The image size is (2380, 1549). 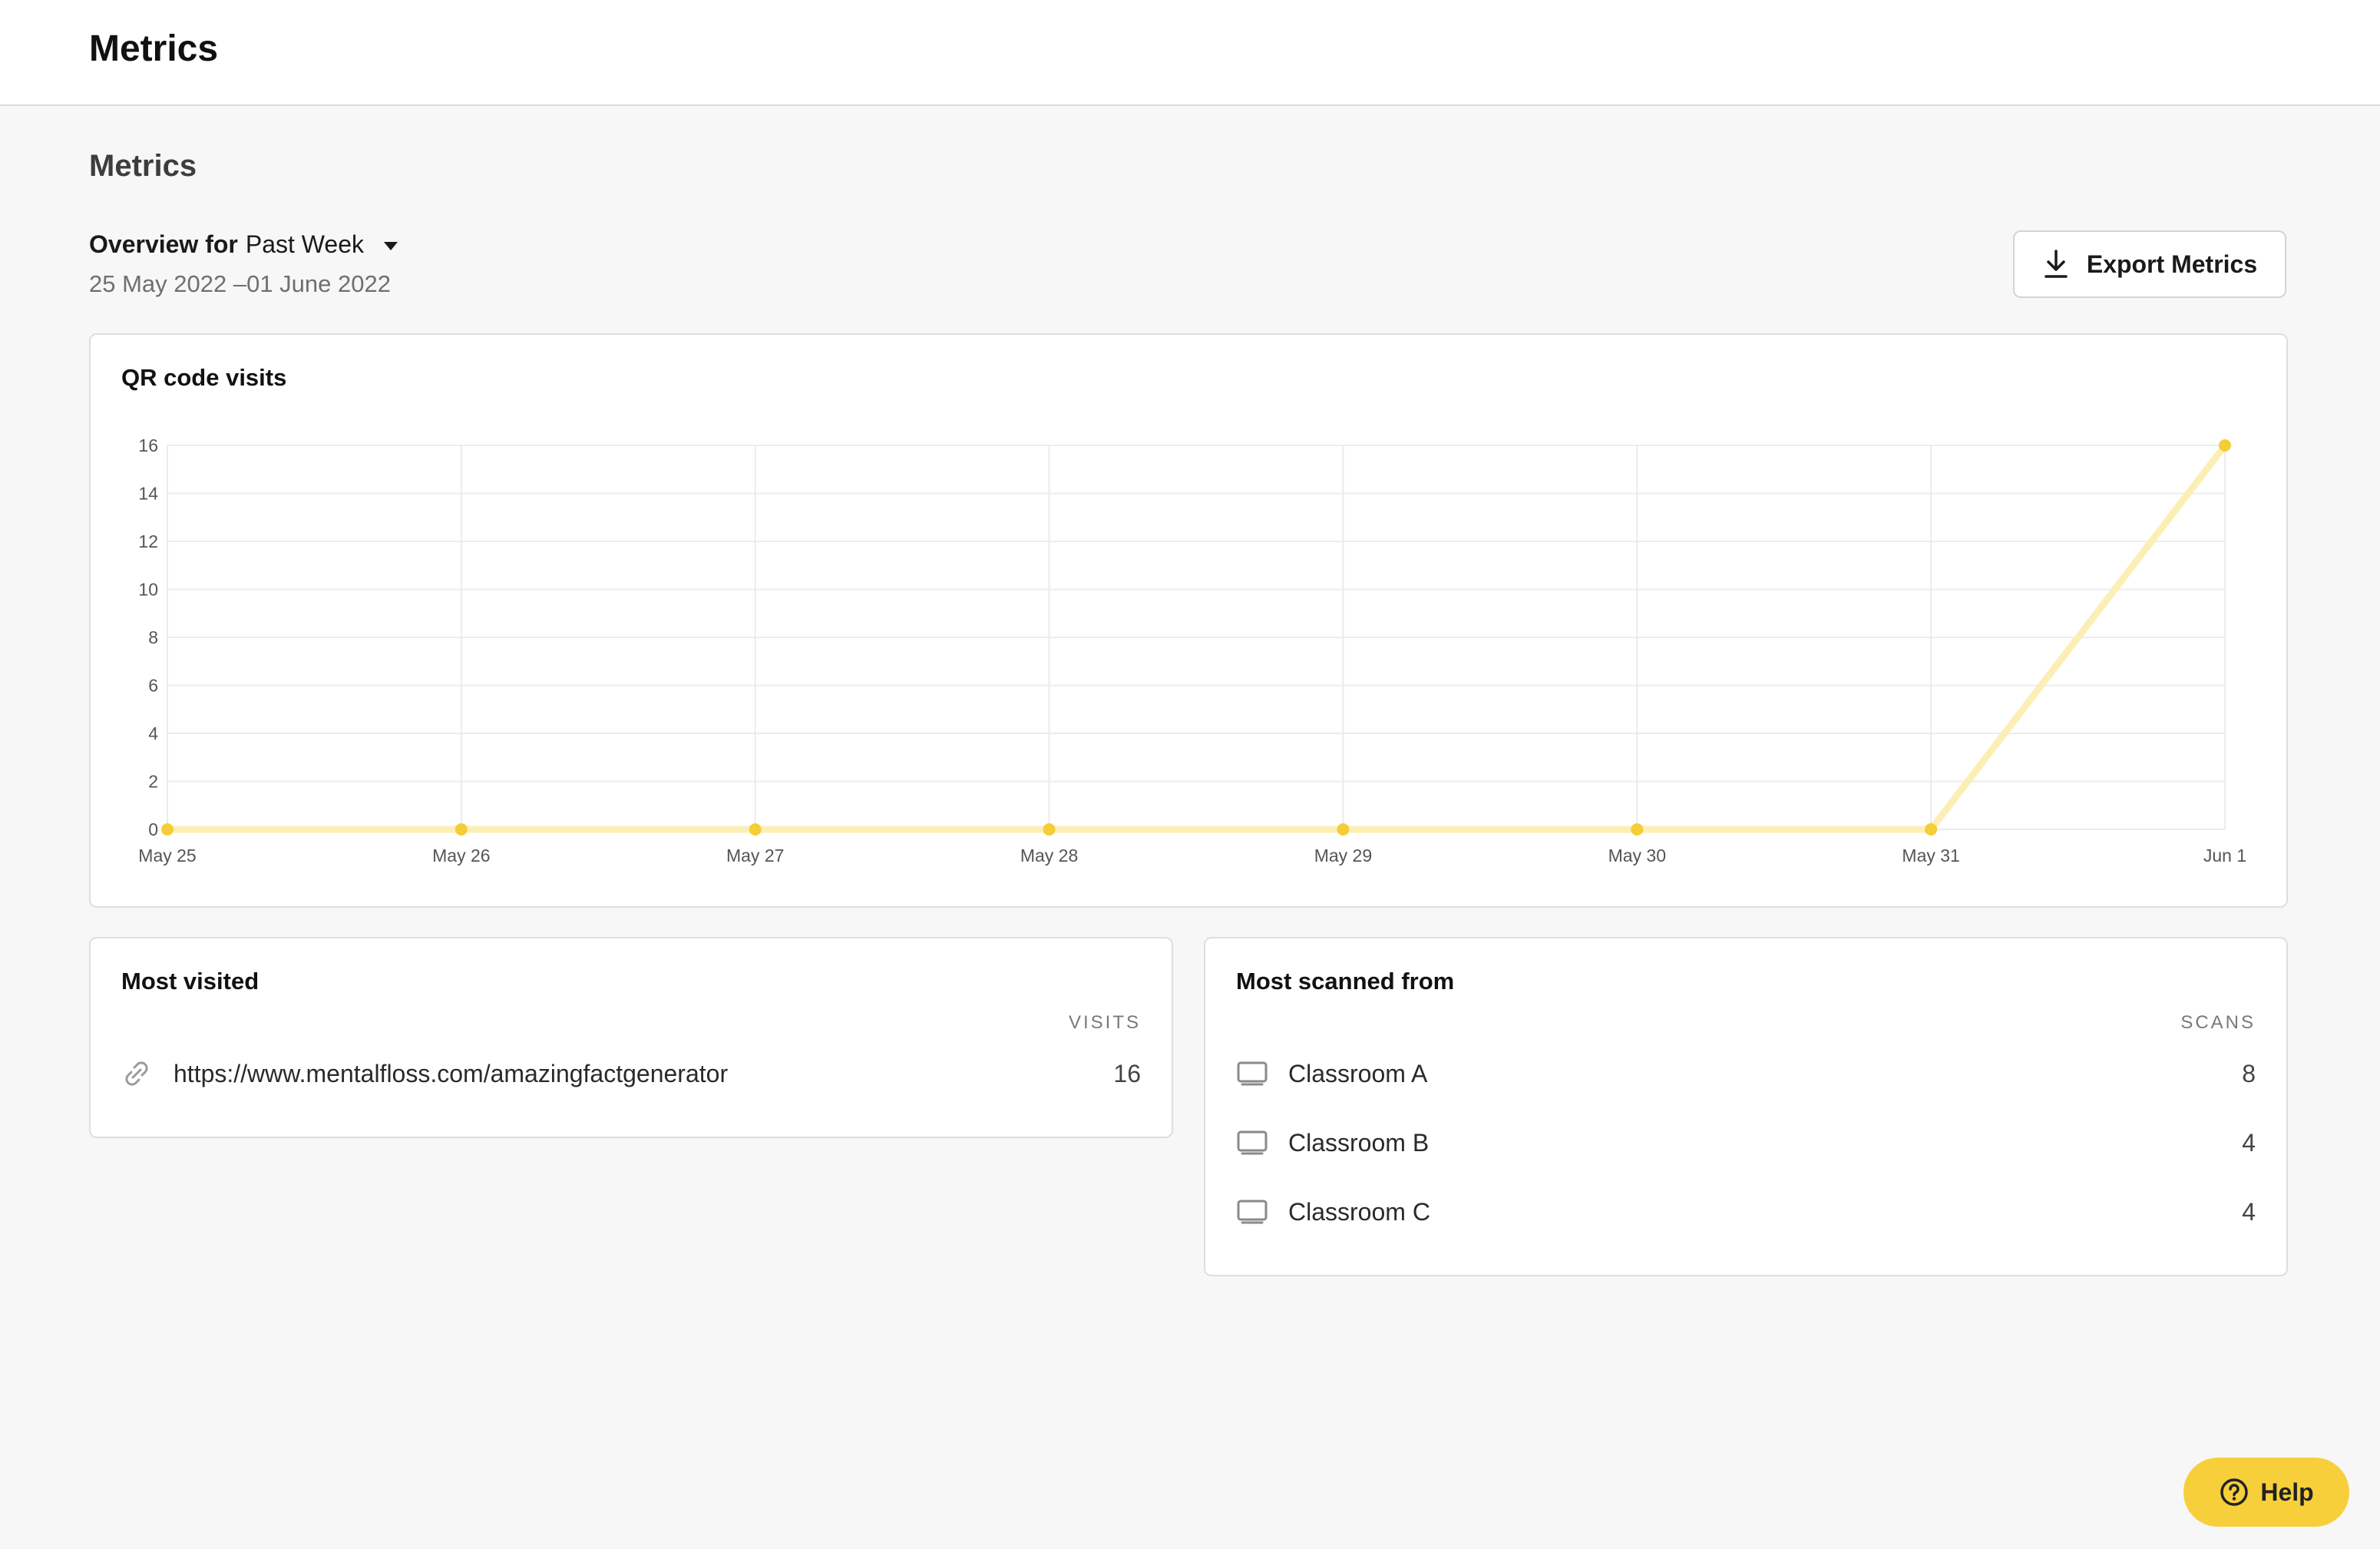 What do you see at coordinates (2224, 856) in the screenshot?
I see `x-tick-label: Jun 1` at bounding box center [2224, 856].